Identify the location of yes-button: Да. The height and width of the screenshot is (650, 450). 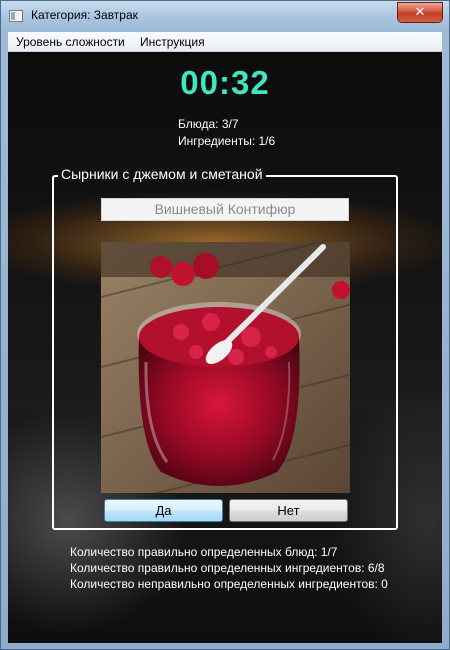
(163, 510).